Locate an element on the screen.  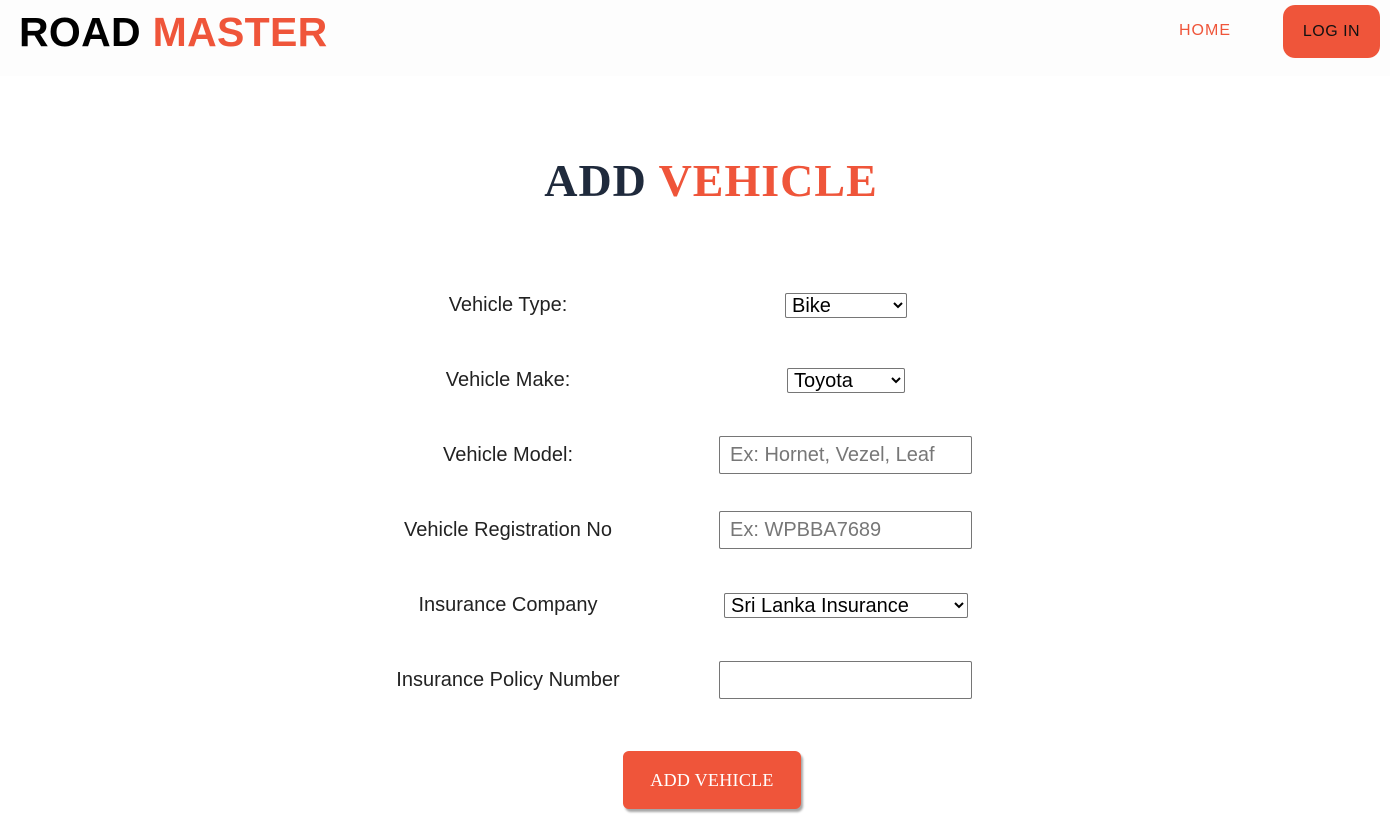
page-title-vehicle: VEHICLE is located at coordinates (768, 180).